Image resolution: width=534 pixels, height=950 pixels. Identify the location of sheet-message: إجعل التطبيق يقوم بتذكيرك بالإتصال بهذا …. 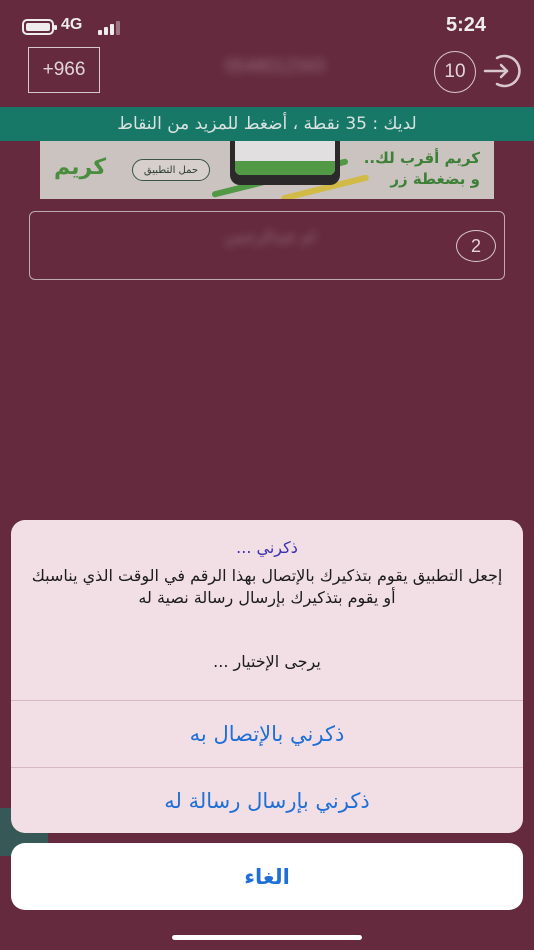
(267, 586).